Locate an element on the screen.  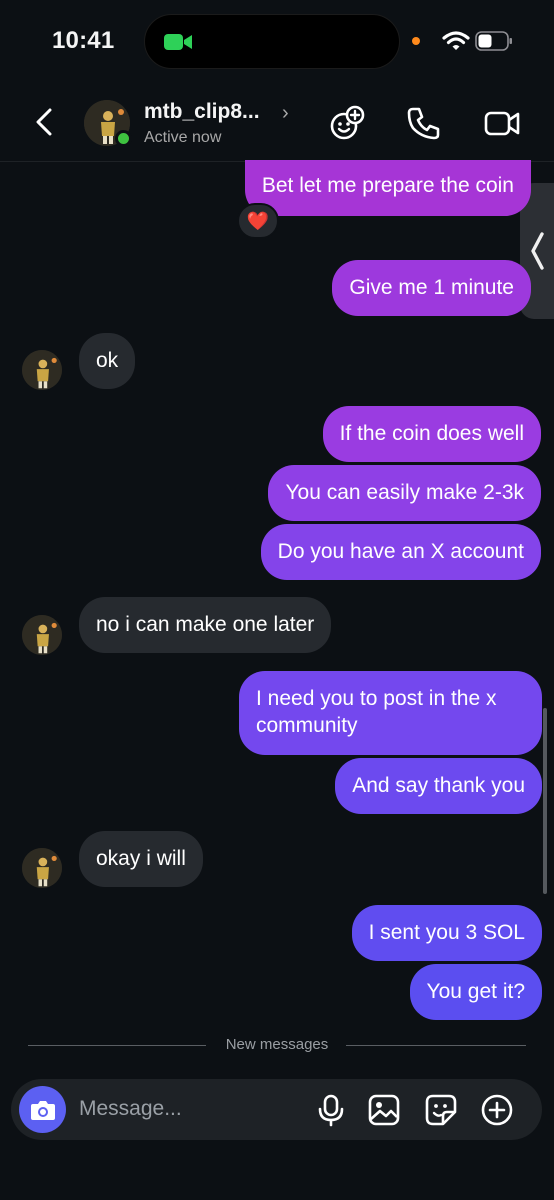
message-reaction: ❤️ is located at coordinates (258, 221).